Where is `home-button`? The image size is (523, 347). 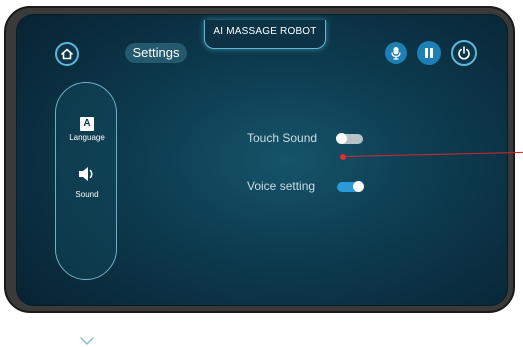
home-button is located at coordinates (67, 54).